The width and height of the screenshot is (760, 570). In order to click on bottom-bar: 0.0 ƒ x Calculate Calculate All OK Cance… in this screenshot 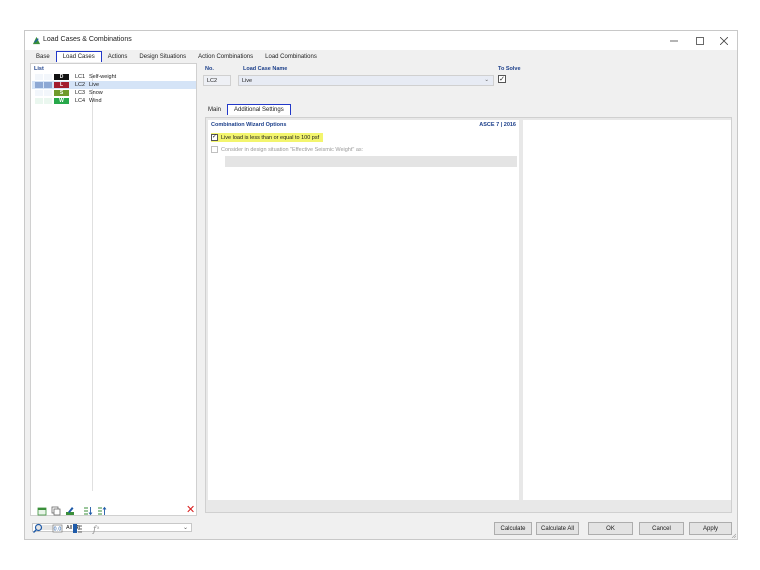, I will do `click(381, 527)`.